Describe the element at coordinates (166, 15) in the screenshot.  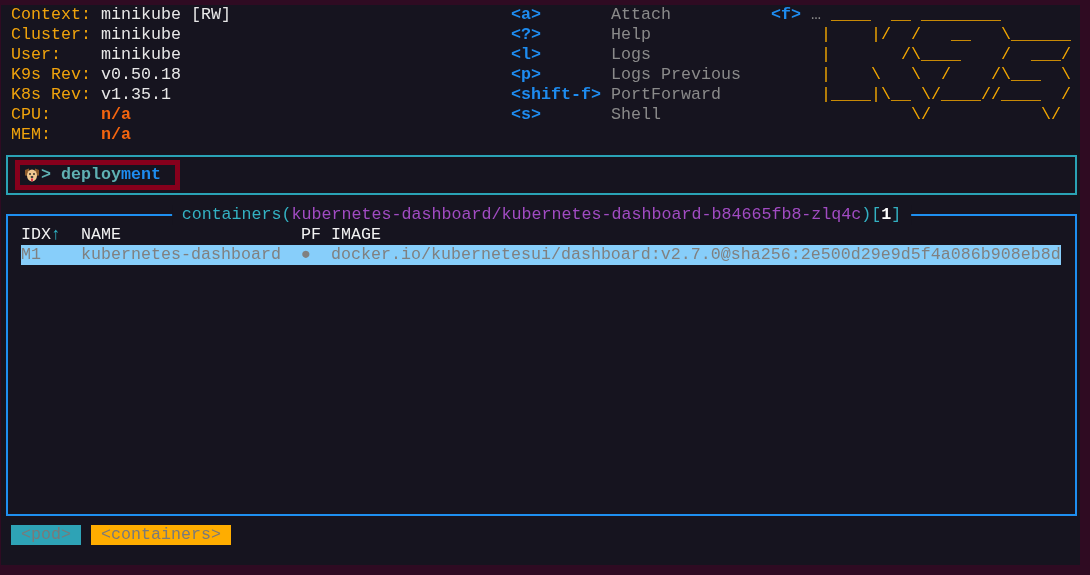
I see `field-value: minikube [RW]` at that location.